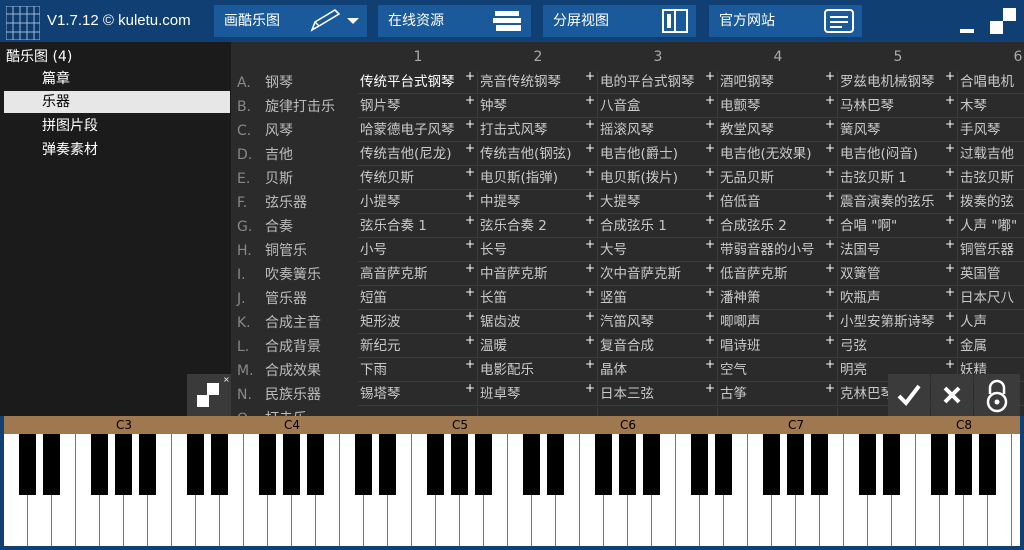  What do you see at coordinates (418, 370) in the screenshot?
I see `instrument-cell: 下雨 +` at bounding box center [418, 370].